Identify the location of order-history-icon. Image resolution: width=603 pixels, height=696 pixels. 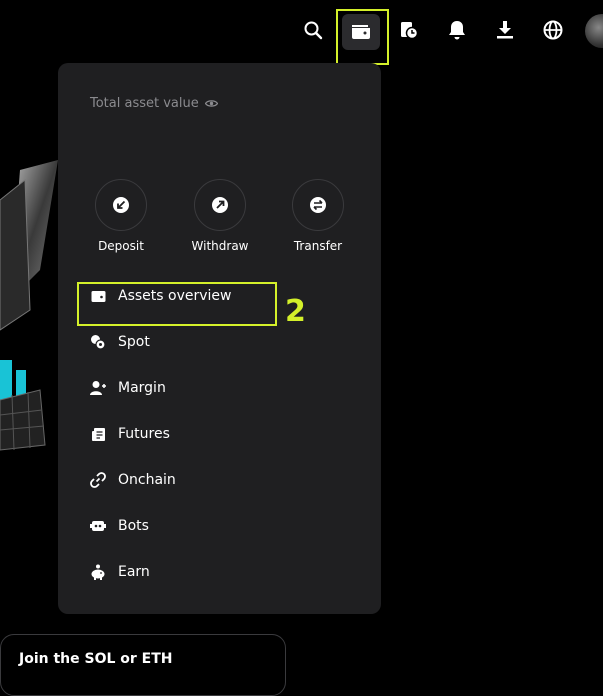
(410, 31).